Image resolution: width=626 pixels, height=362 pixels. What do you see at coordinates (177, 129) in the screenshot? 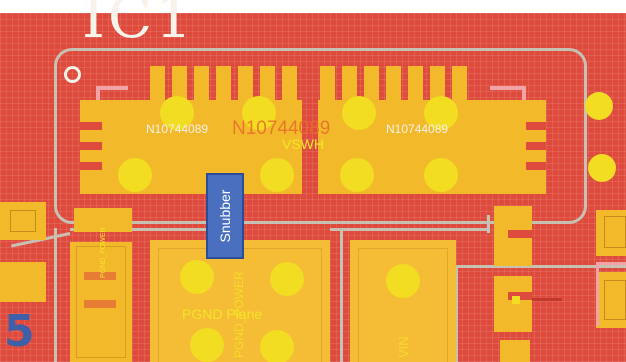
I see `net-label-left: N10744089` at bounding box center [177, 129].